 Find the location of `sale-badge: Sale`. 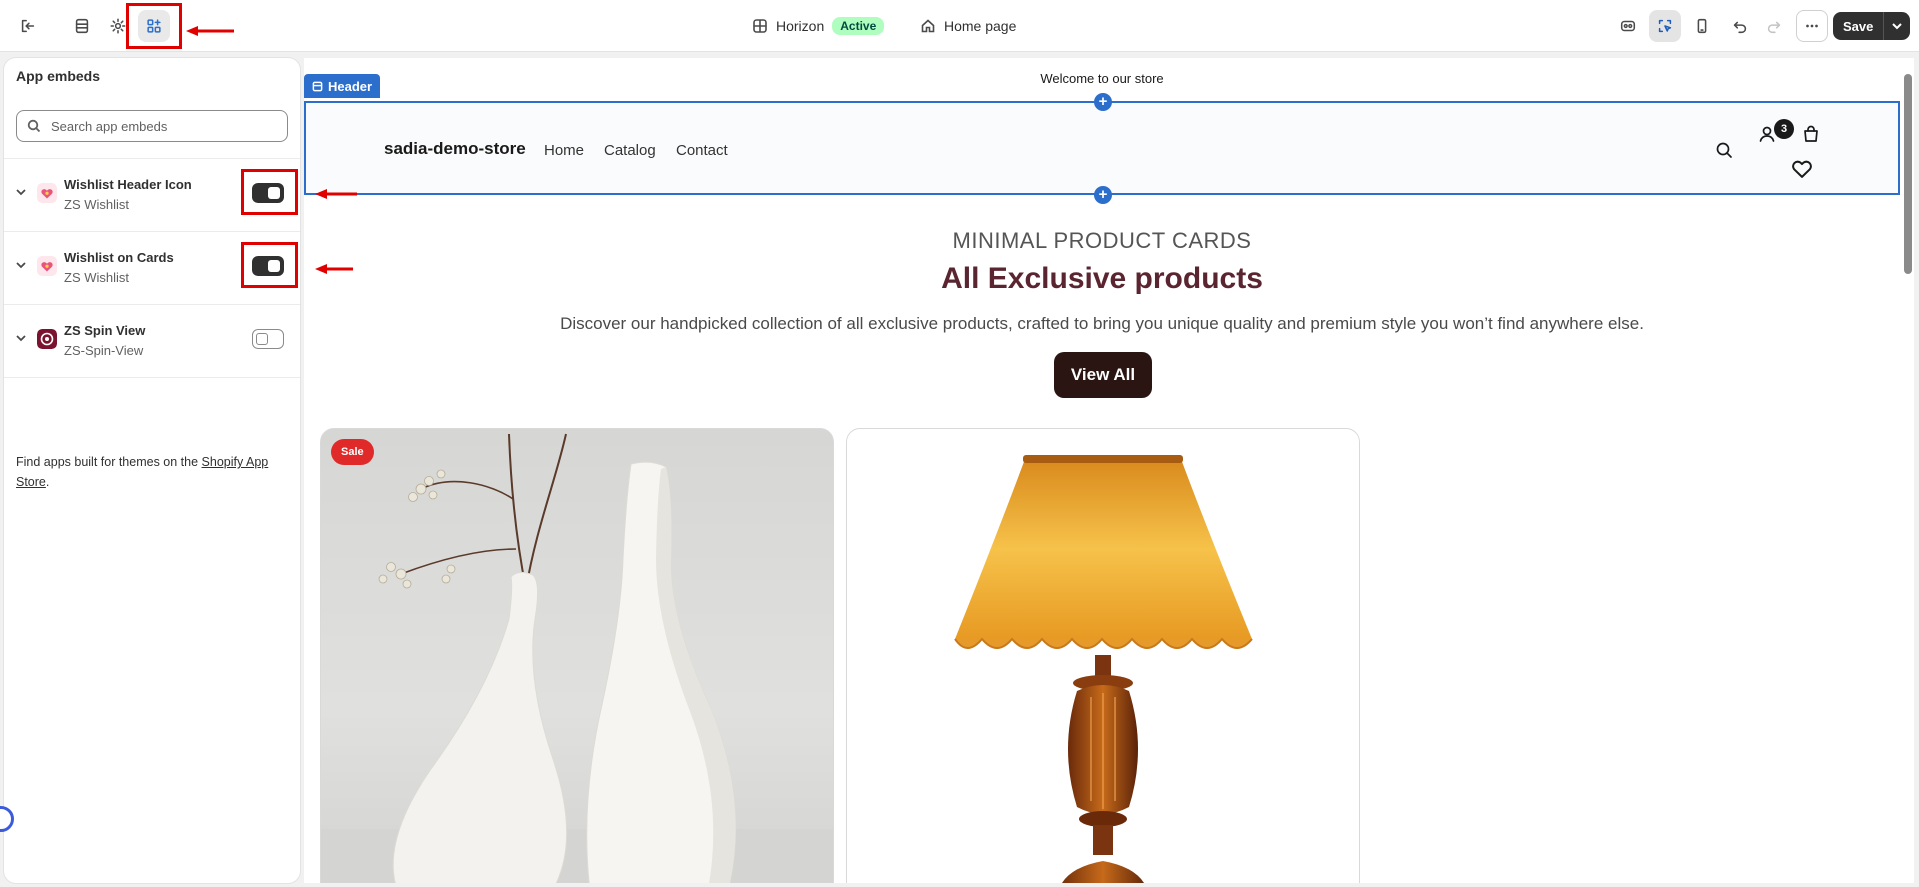

sale-badge: Sale is located at coordinates (352, 452).